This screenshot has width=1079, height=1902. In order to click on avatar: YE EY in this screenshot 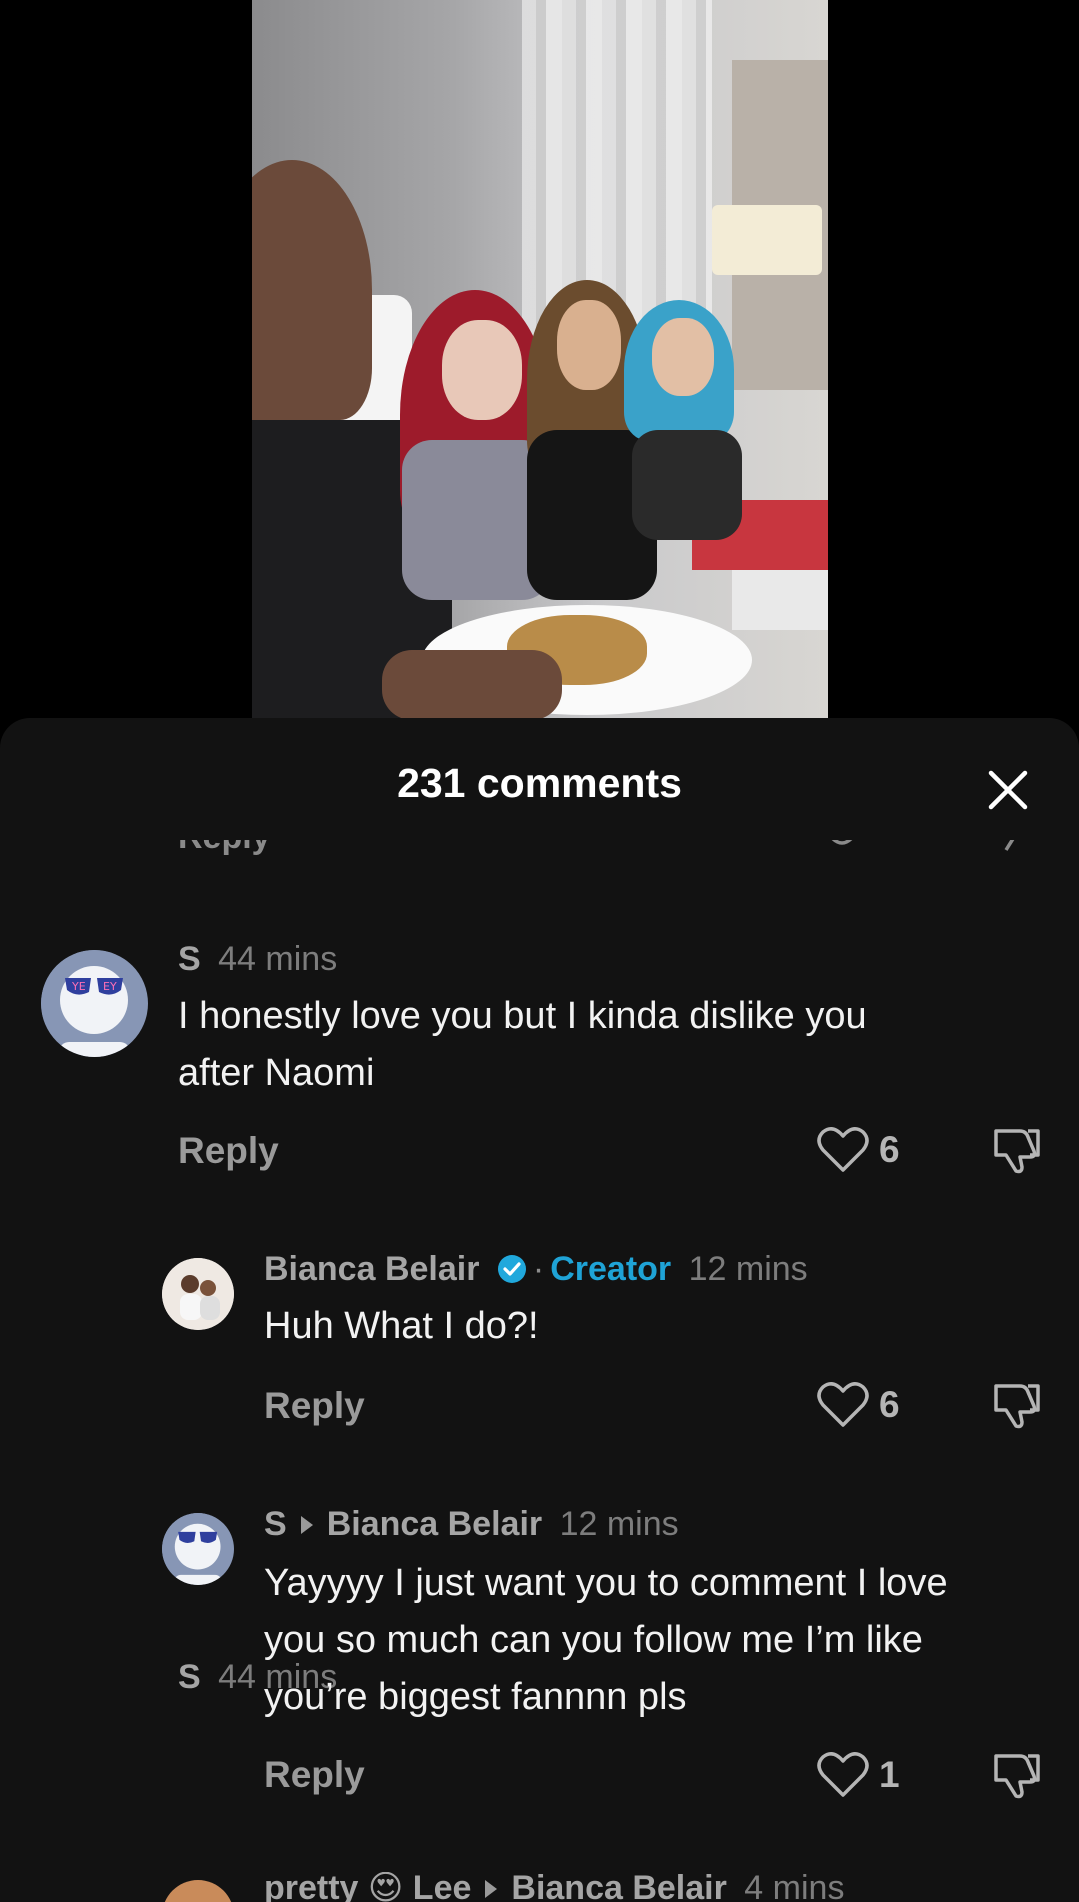, I will do `click(94, 1003)`.